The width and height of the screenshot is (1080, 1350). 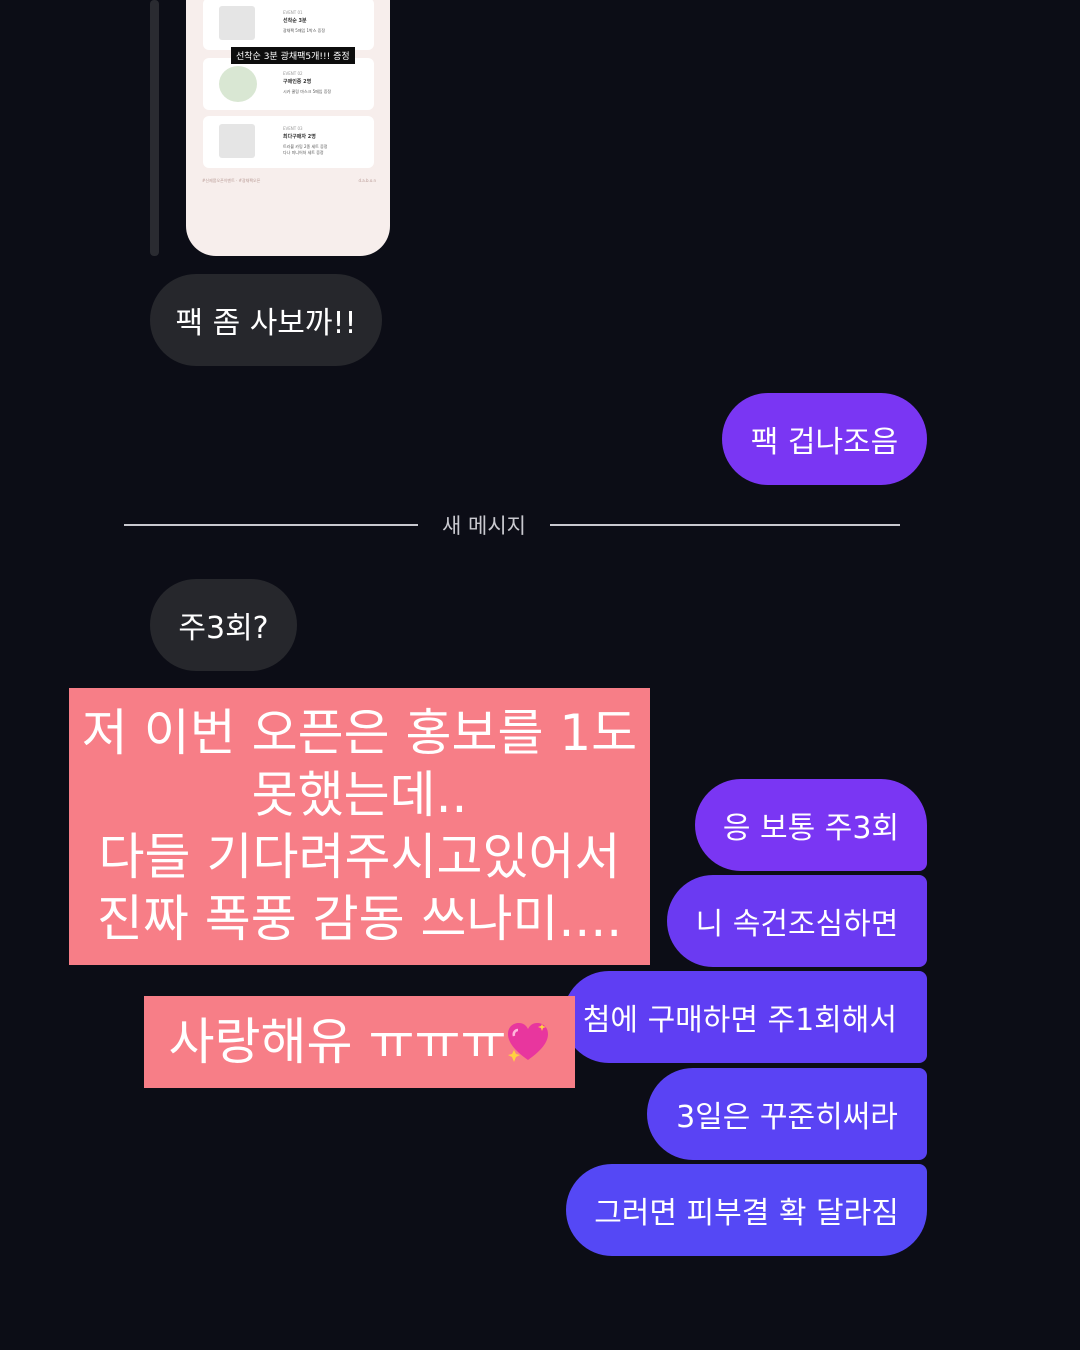 I want to click on overlay-love-caption: 사랑해유 ㅠㅠㅠ, so click(x=359, y=1042).